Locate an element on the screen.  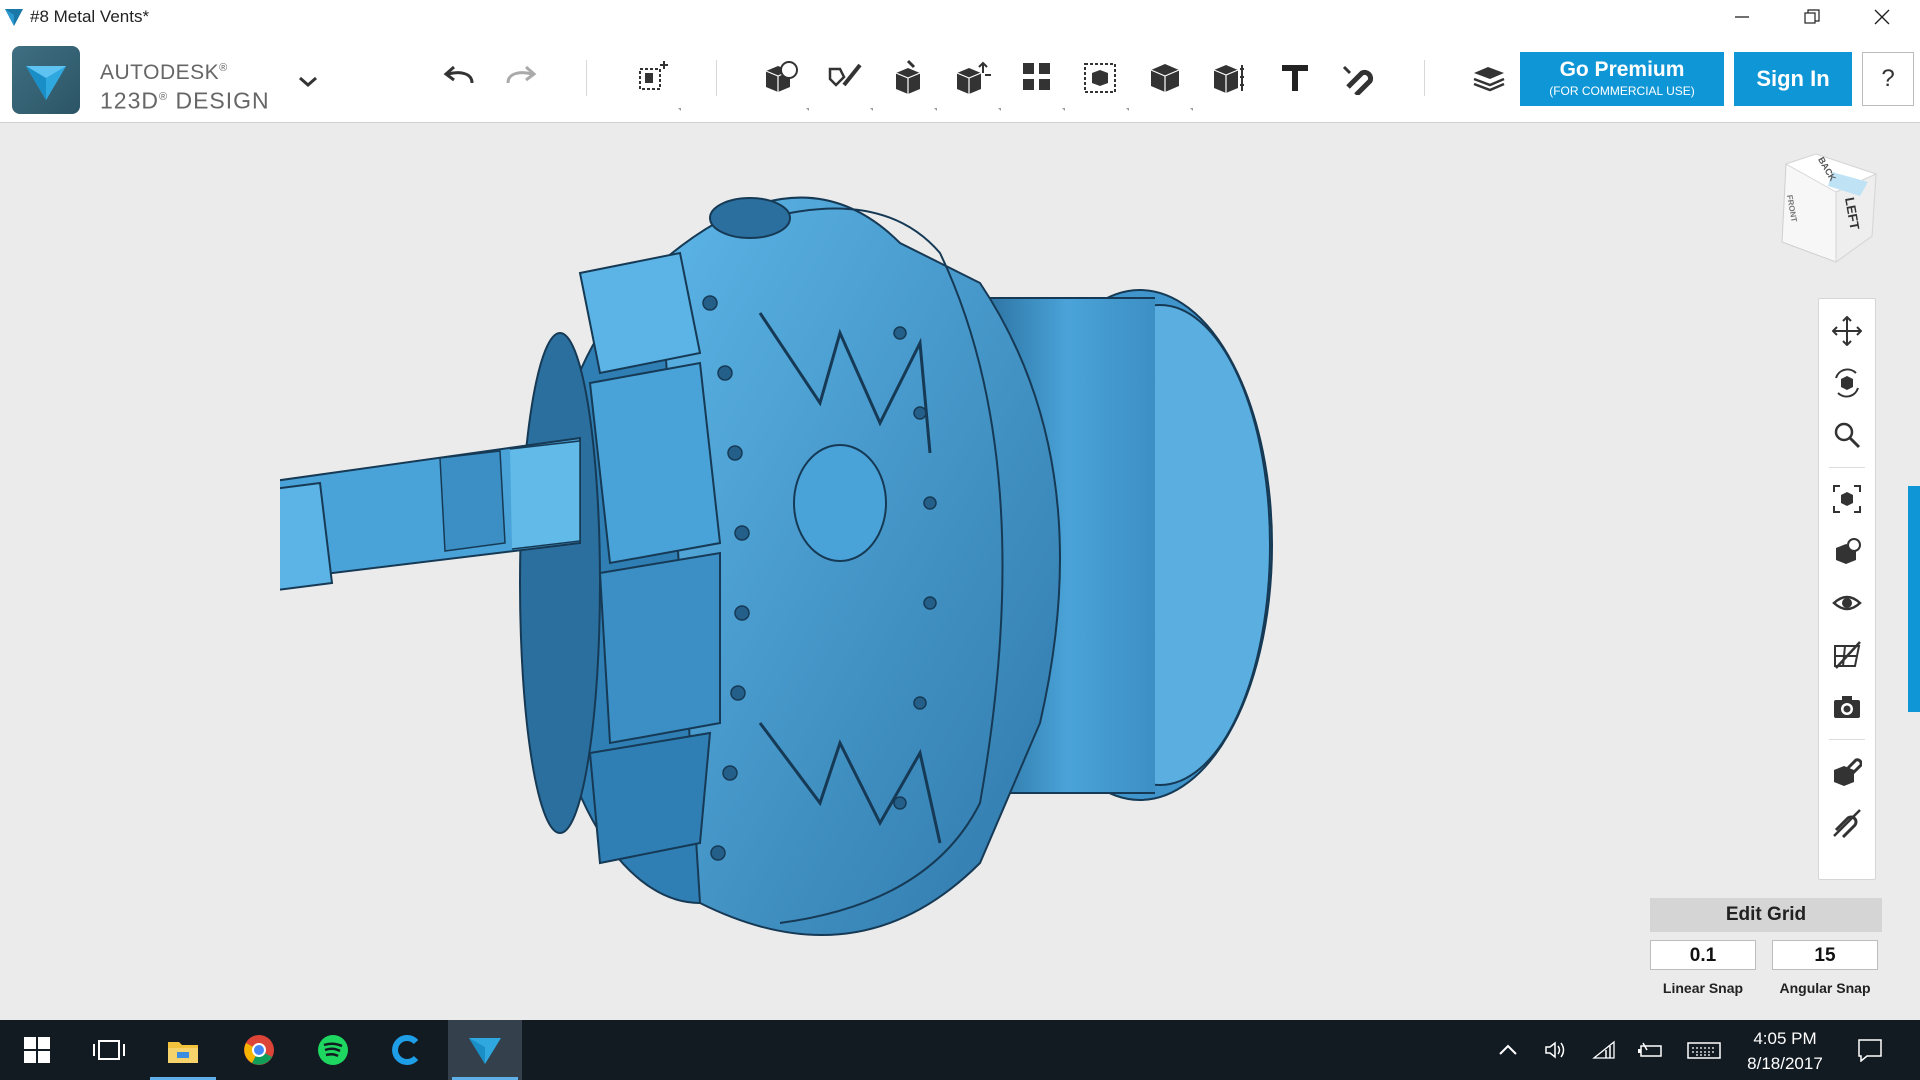
grid-visibility-button is located at coordinates (1847, 655).